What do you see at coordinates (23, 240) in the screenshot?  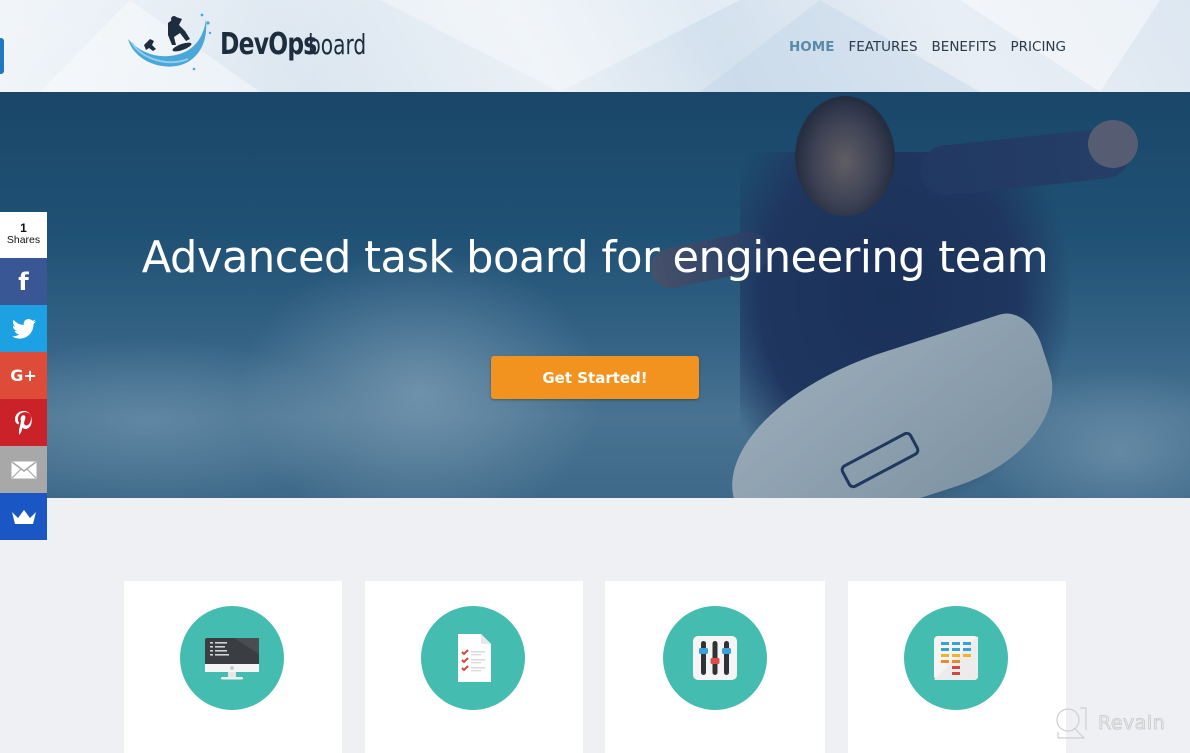 I see `share-count-label: Shares` at bounding box center [23, 240].